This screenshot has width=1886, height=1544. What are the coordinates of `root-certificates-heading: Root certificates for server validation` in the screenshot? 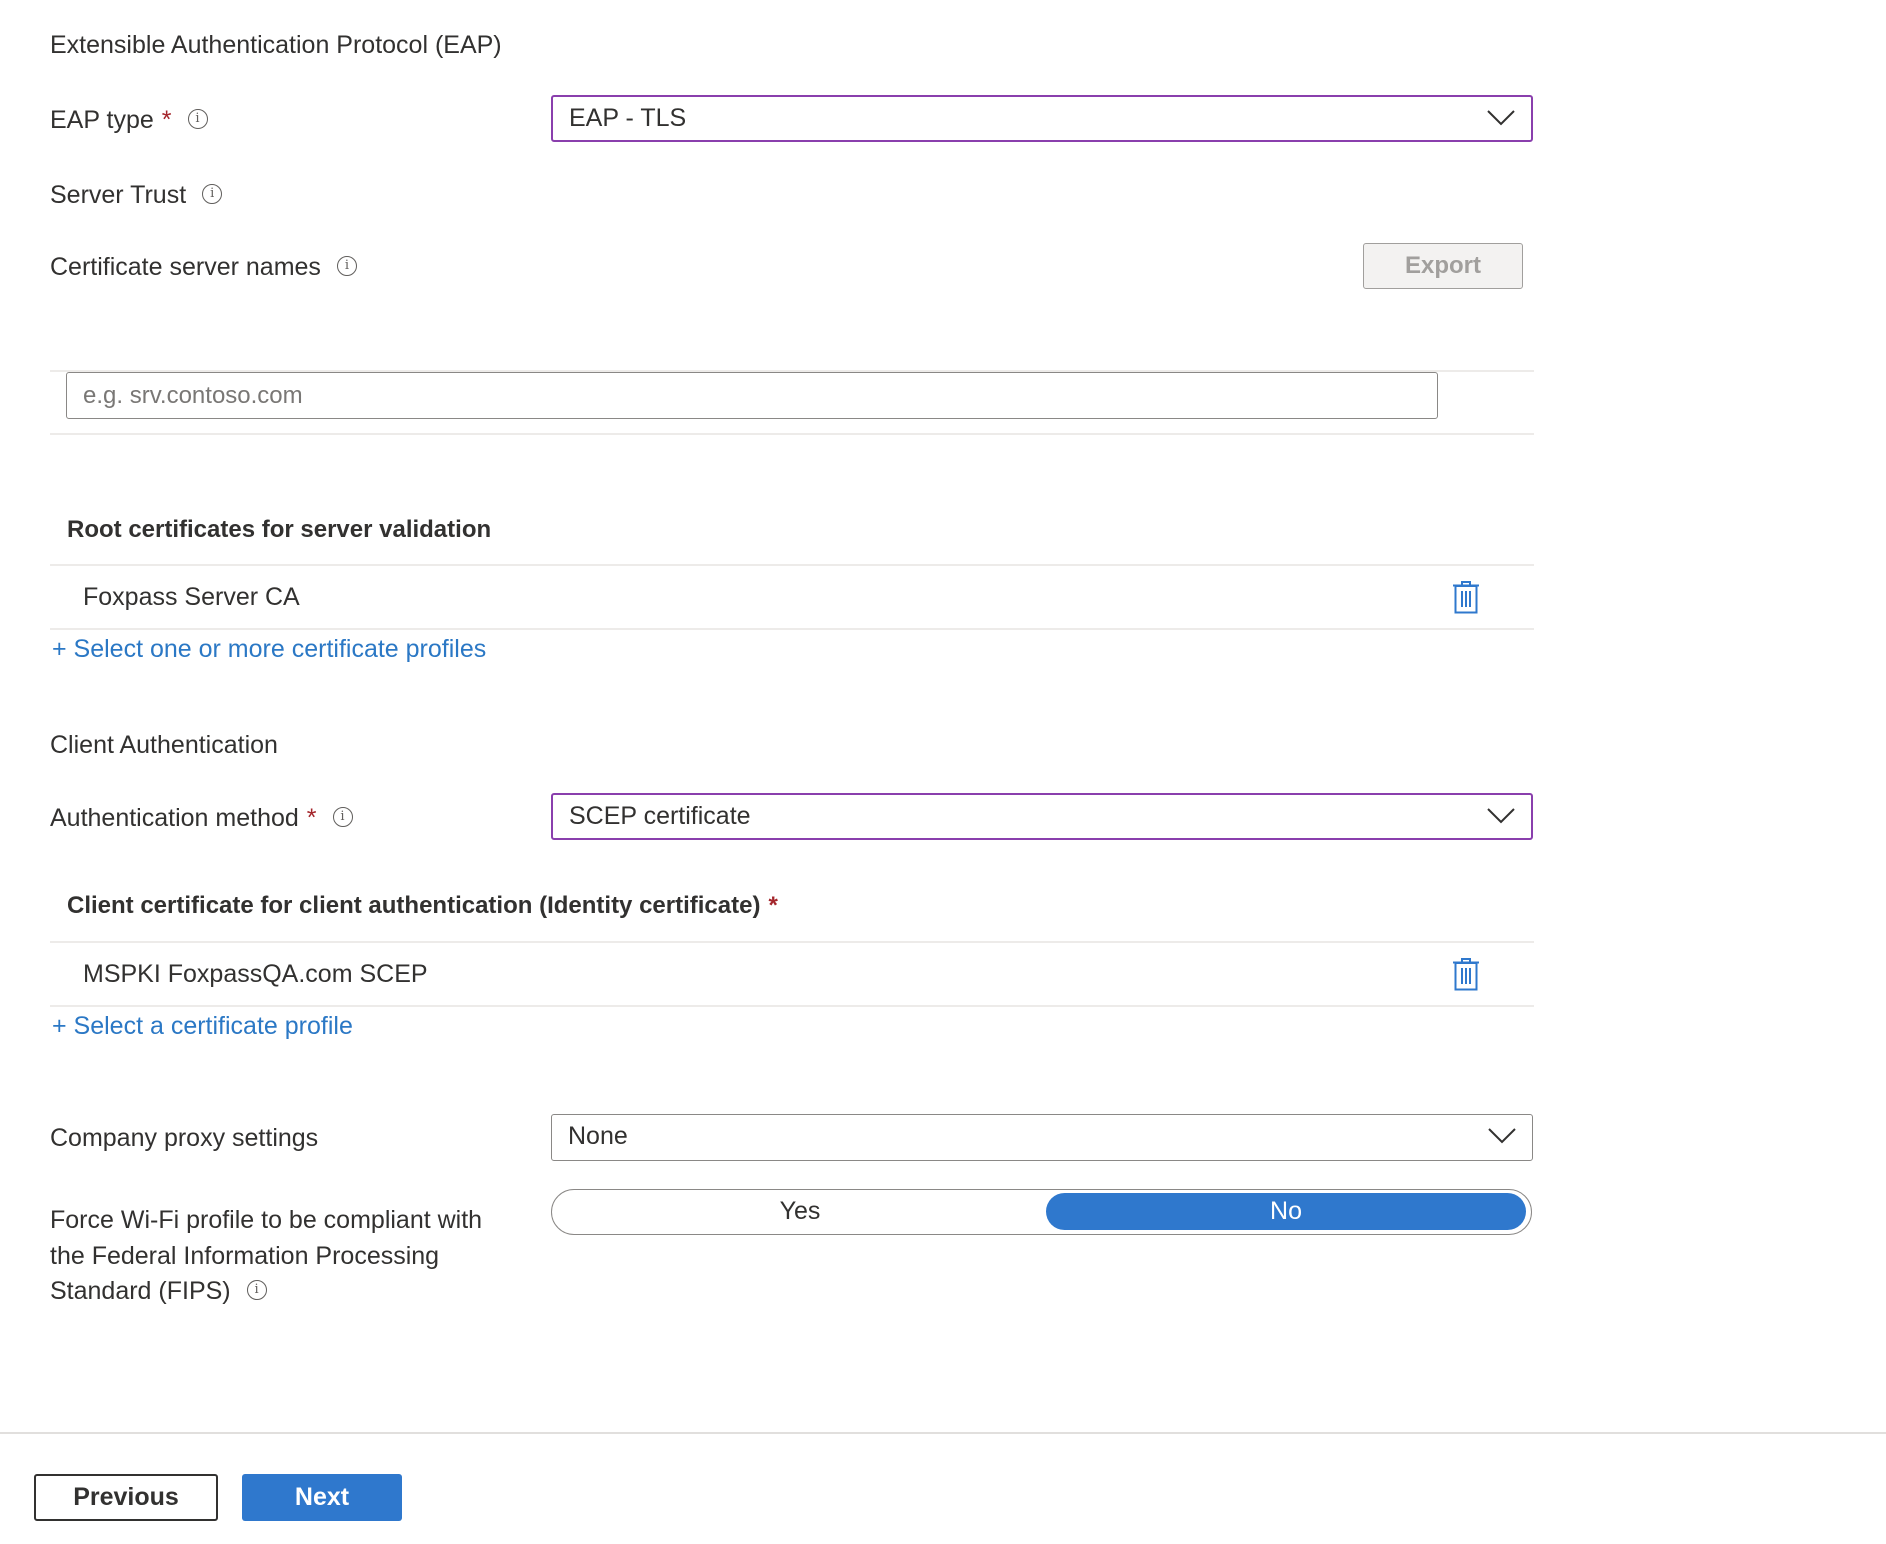 It's located at (279, 529).